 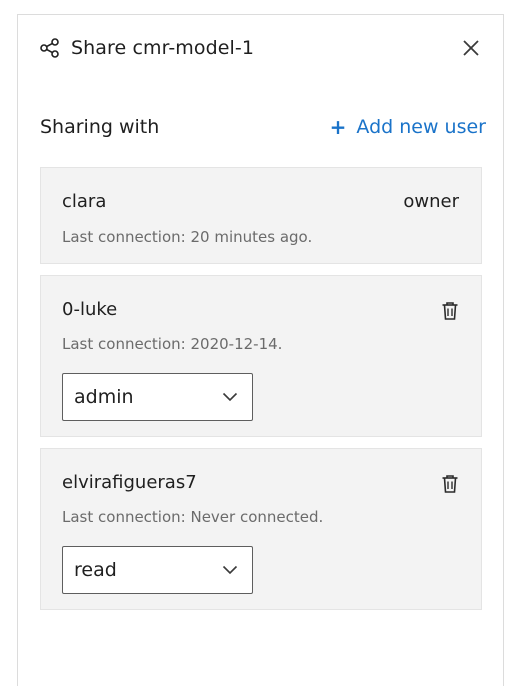 I want to click on plus-icon: +, so click(x=338, y=127).